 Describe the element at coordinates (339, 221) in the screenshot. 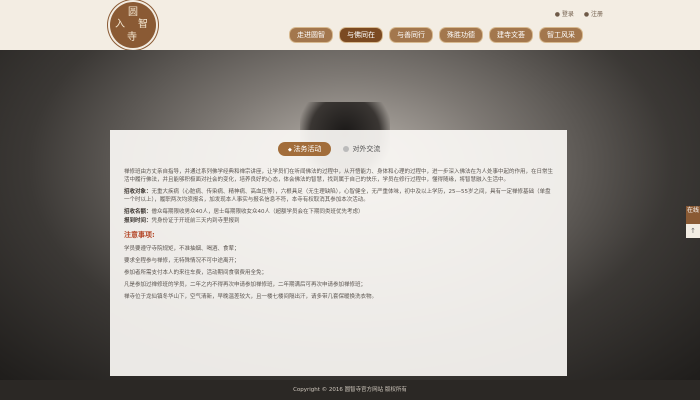

I see `time-paragraph: 报到时间：凭身份证于开班前三天内到寺里报到` at that location.